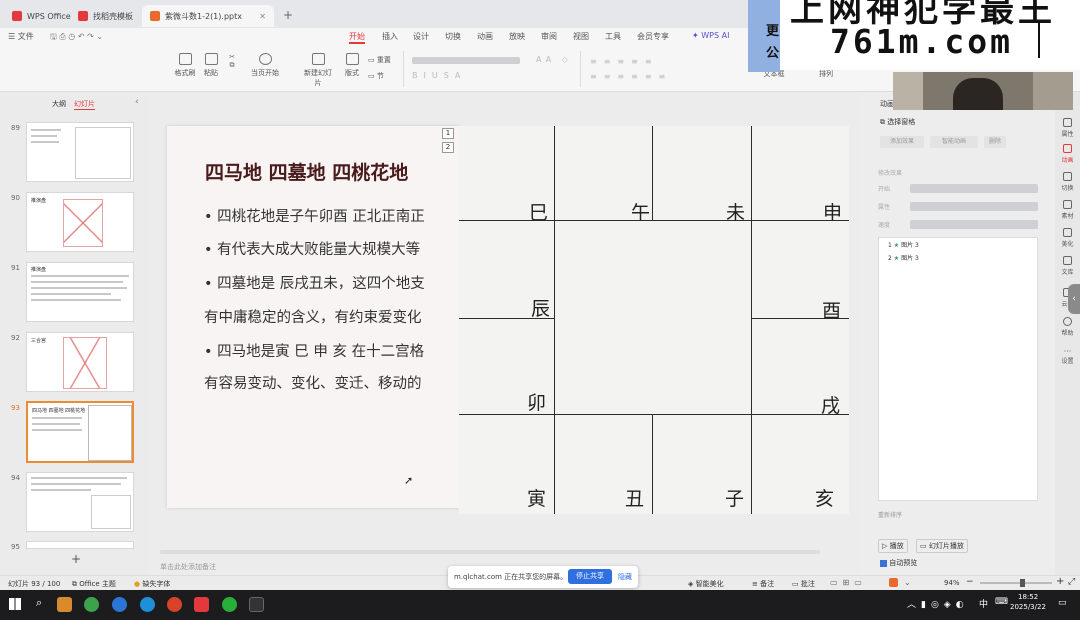 Image resolution: width=1080 pixels, height=620 pixels. What do you see at coordinates (1067, 154) in the screenshot?
I see `side-animation-button: 动画` at bounding box center [1067, 154].